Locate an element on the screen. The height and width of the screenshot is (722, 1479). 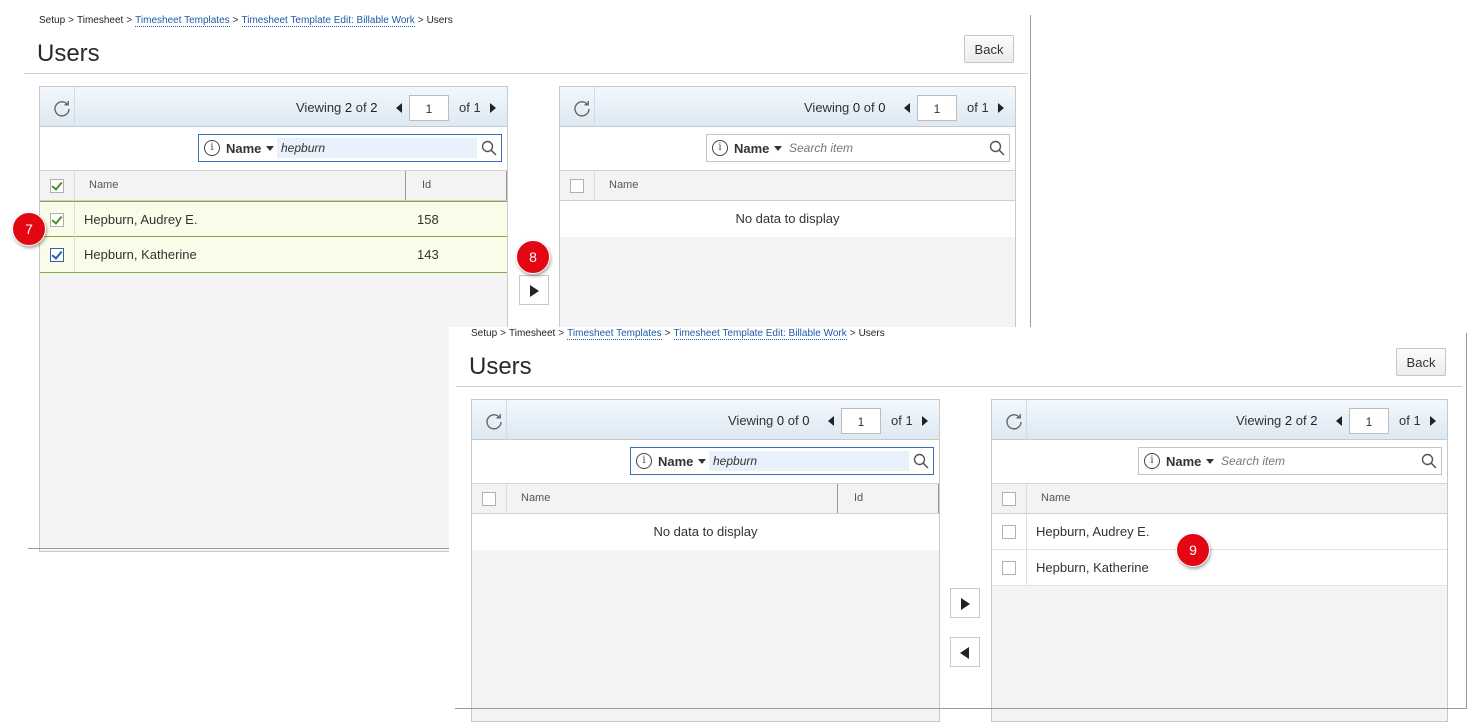
viewing-status: Viewing 2 of 2 is located at coordinates (337, 107).